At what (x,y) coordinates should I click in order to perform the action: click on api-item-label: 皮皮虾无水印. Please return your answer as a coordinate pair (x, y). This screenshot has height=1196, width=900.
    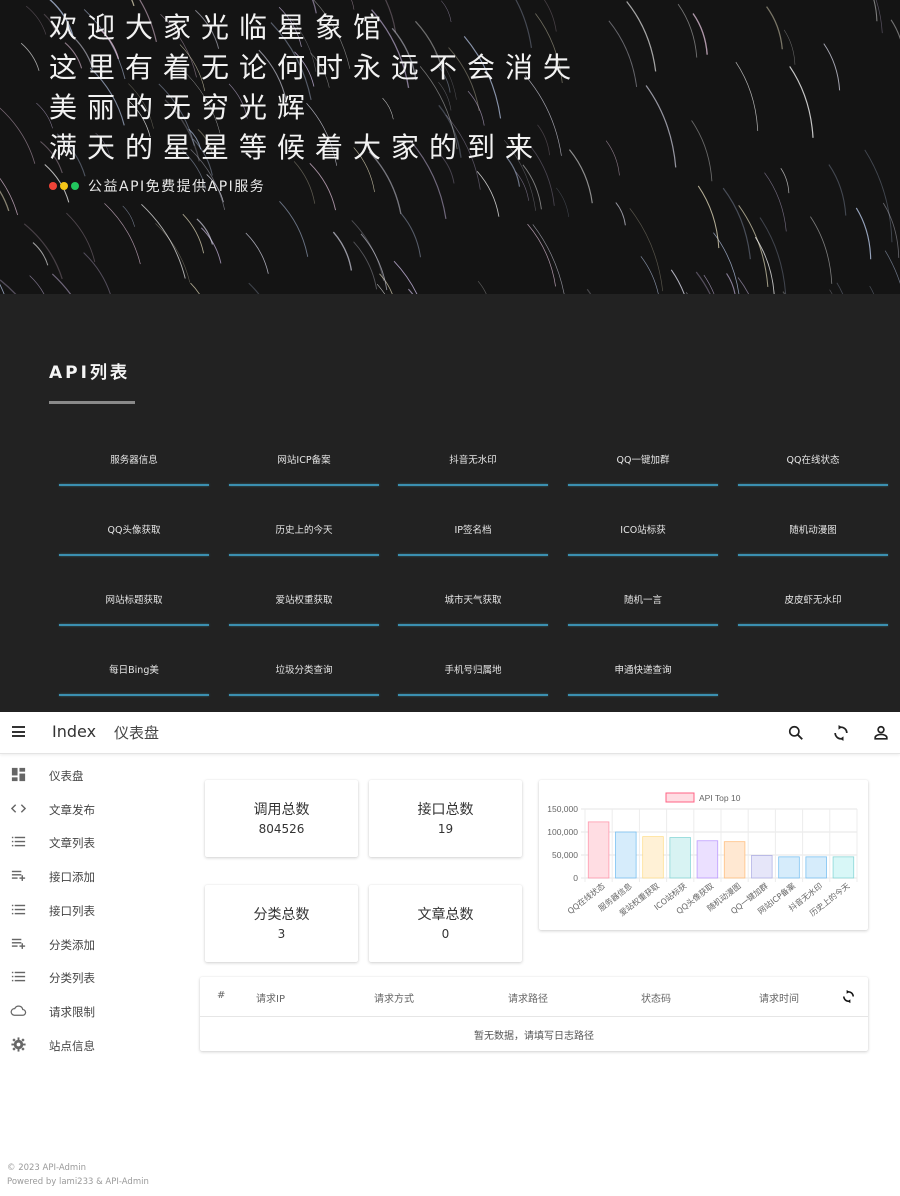
    Looking at the image, I should click on (813, 600).